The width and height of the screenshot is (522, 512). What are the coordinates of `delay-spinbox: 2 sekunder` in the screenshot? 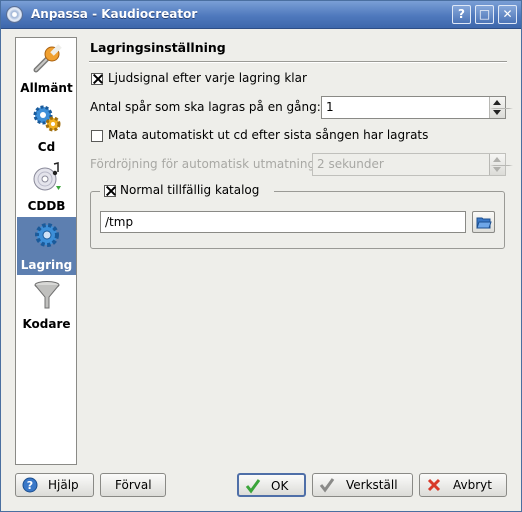 It's located at (412, 164).